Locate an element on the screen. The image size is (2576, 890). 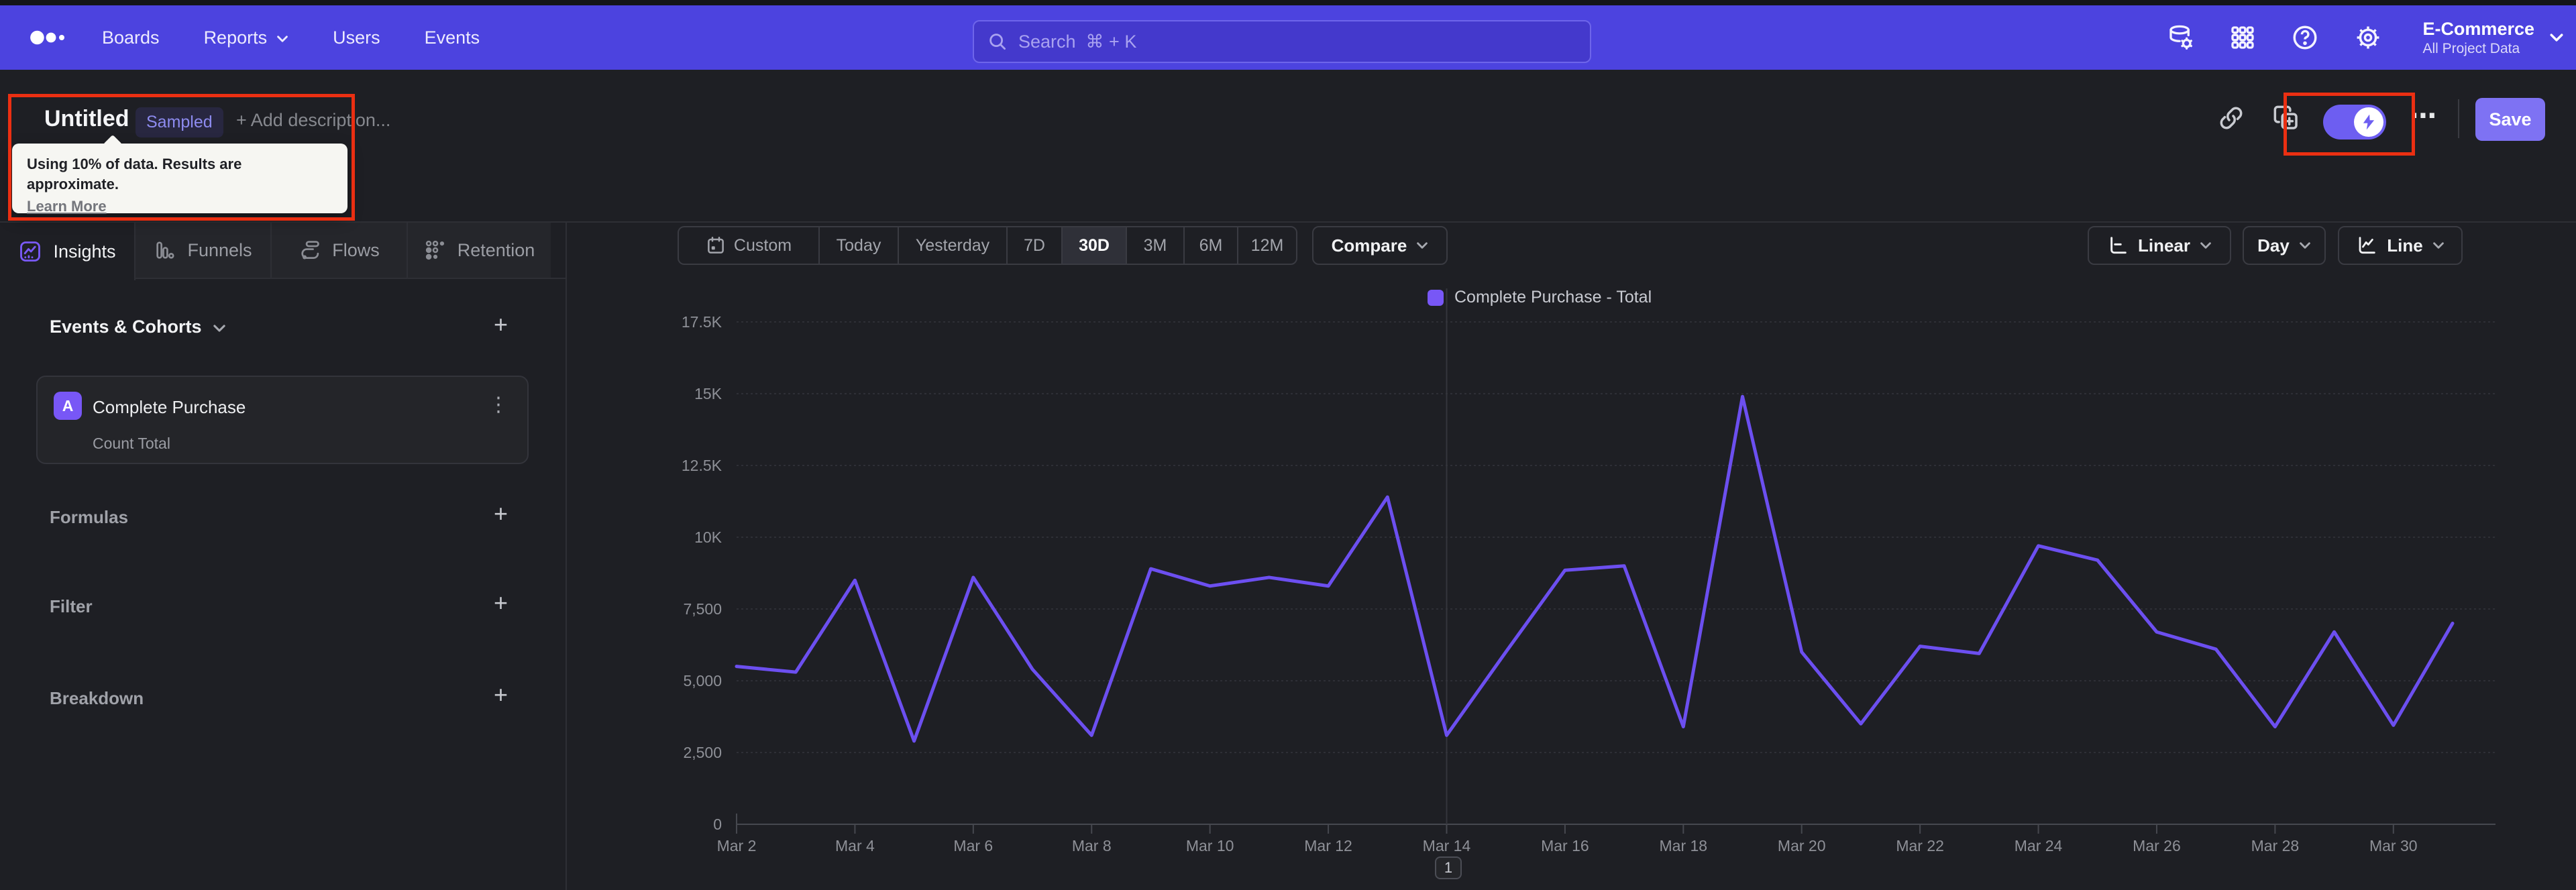
global-search is located at coordinates (1282, 41).